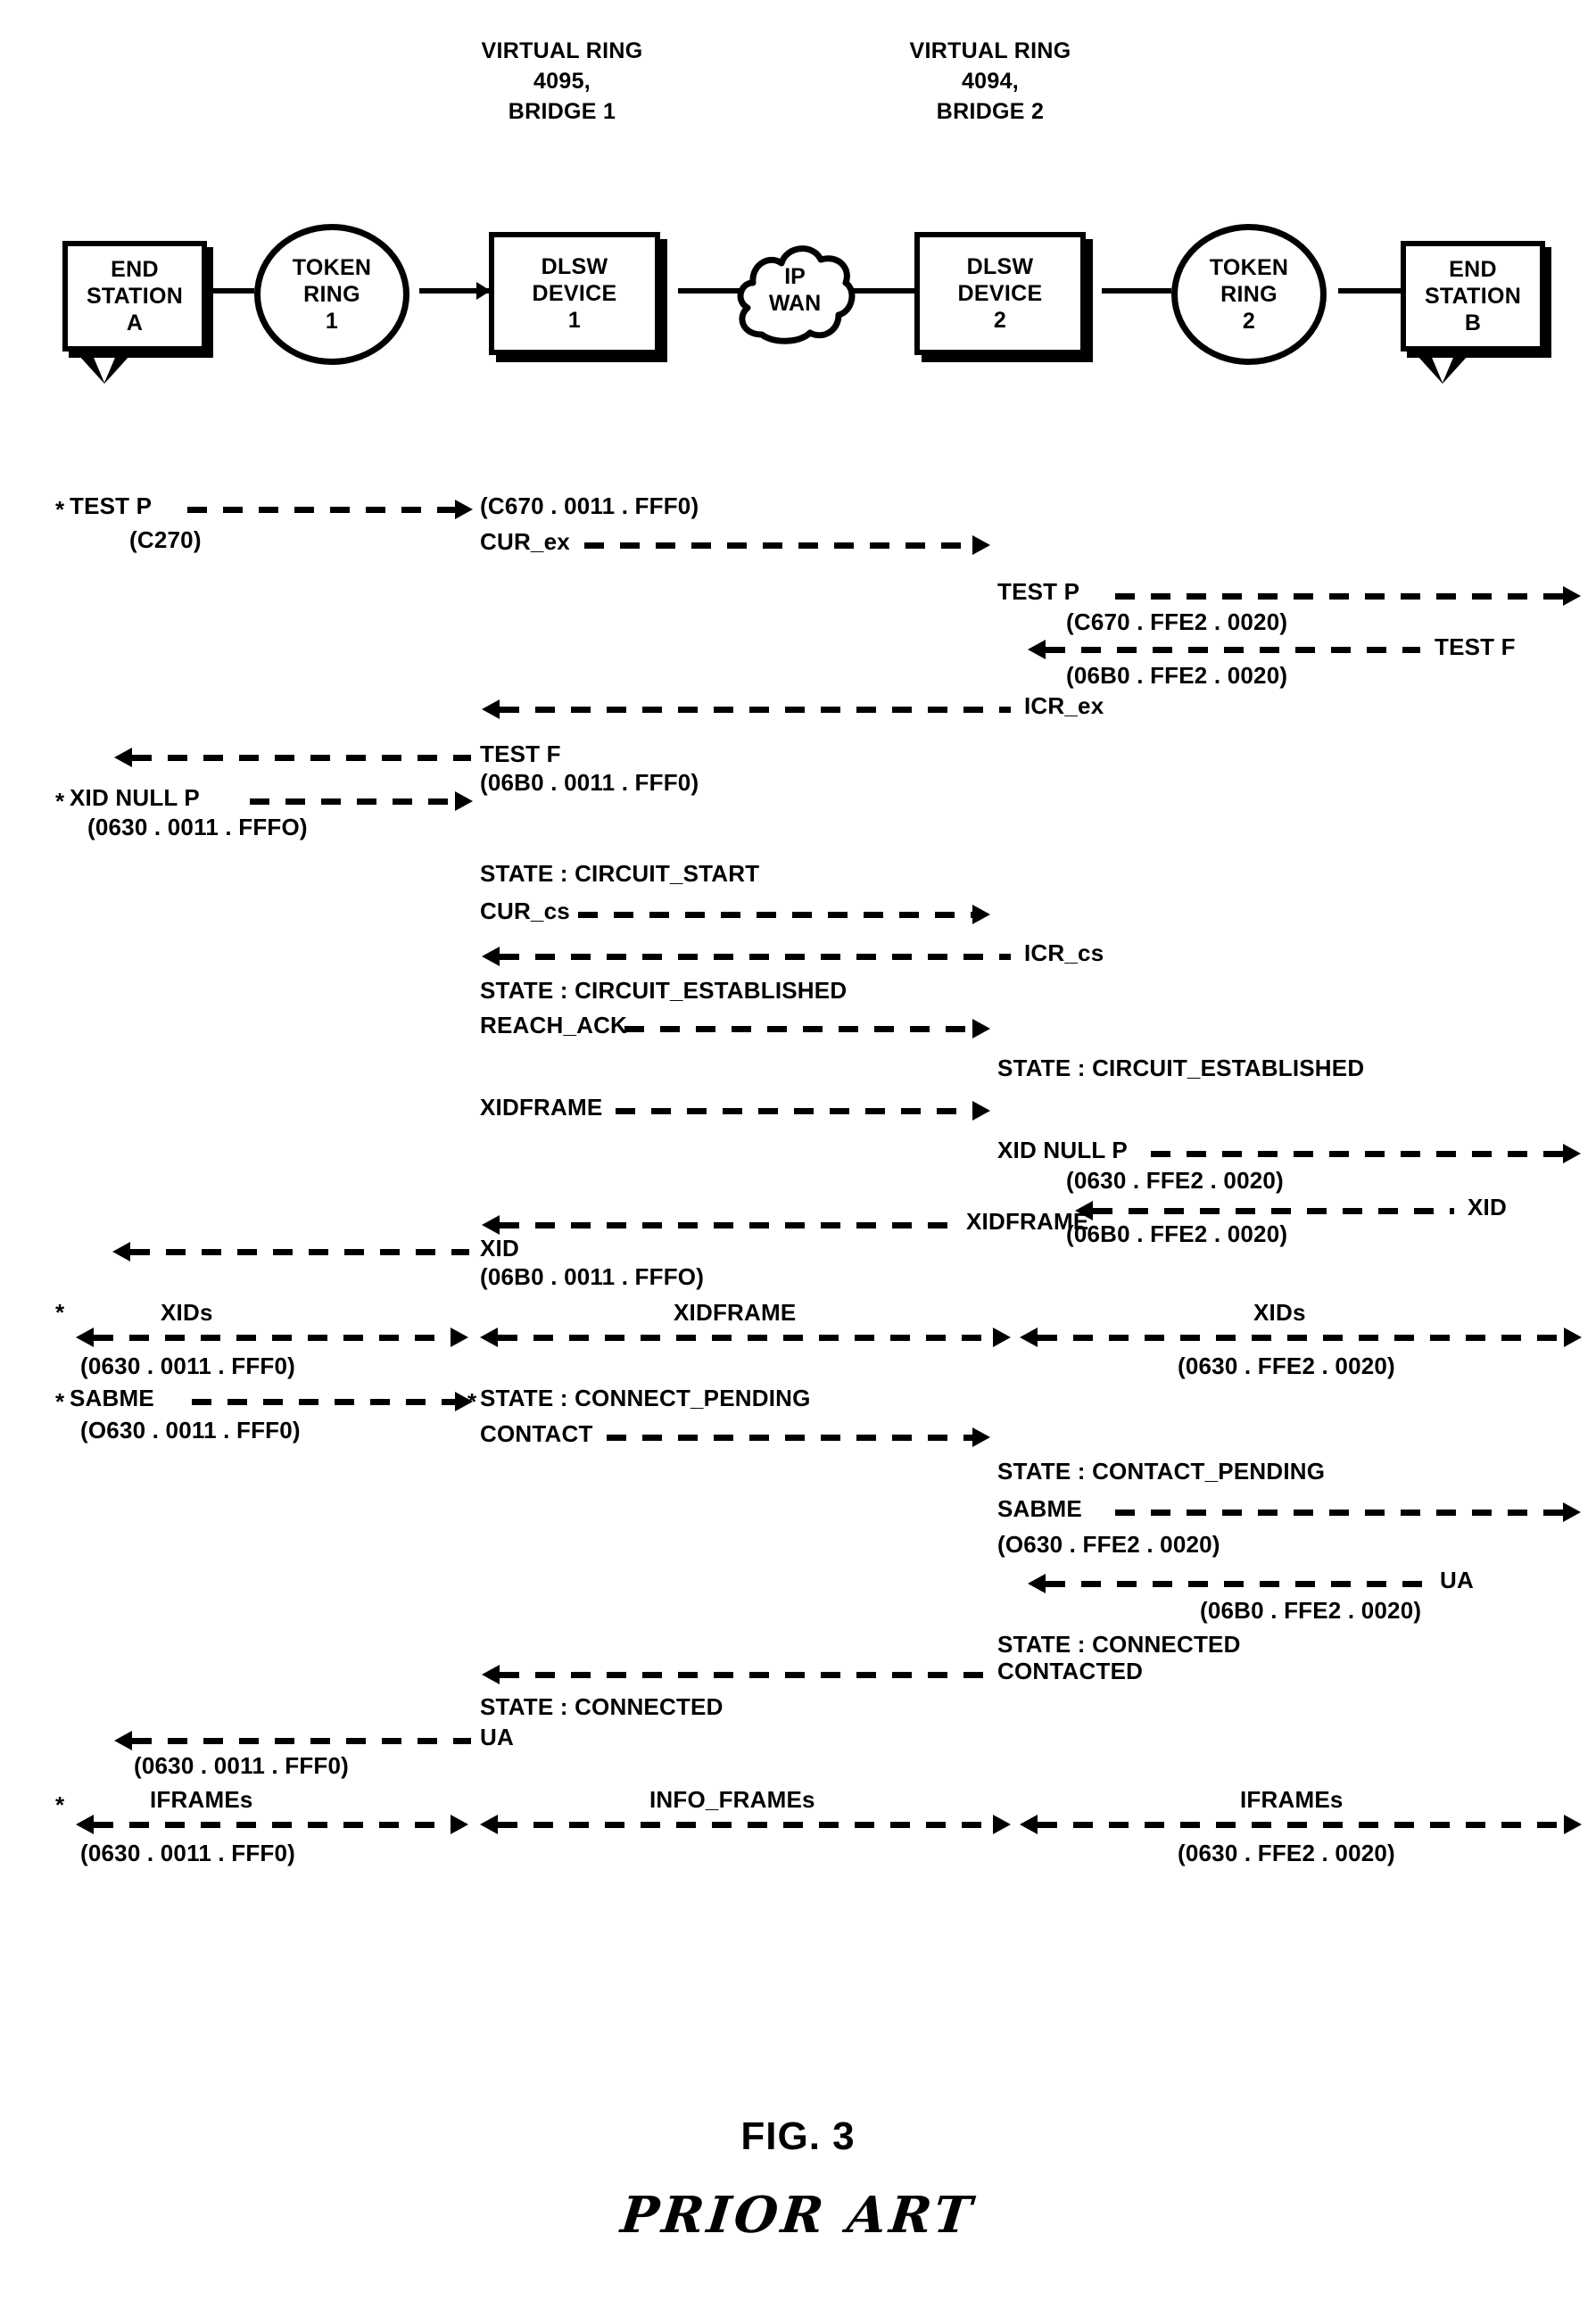  I want to click on node-end-station-a: END STATION A, so click(134, 296).